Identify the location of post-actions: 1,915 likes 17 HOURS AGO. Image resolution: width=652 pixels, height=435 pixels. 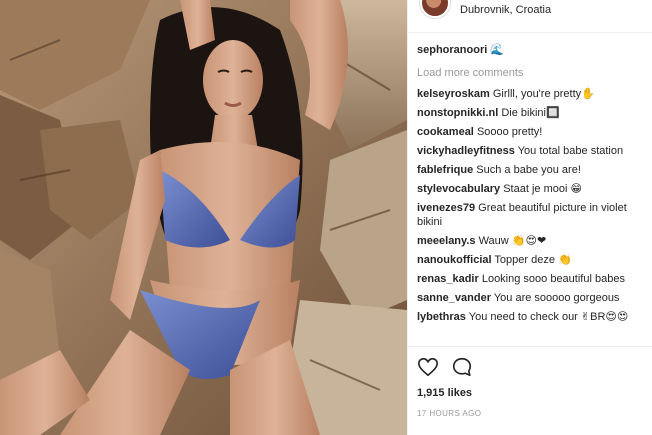
(530, 390).